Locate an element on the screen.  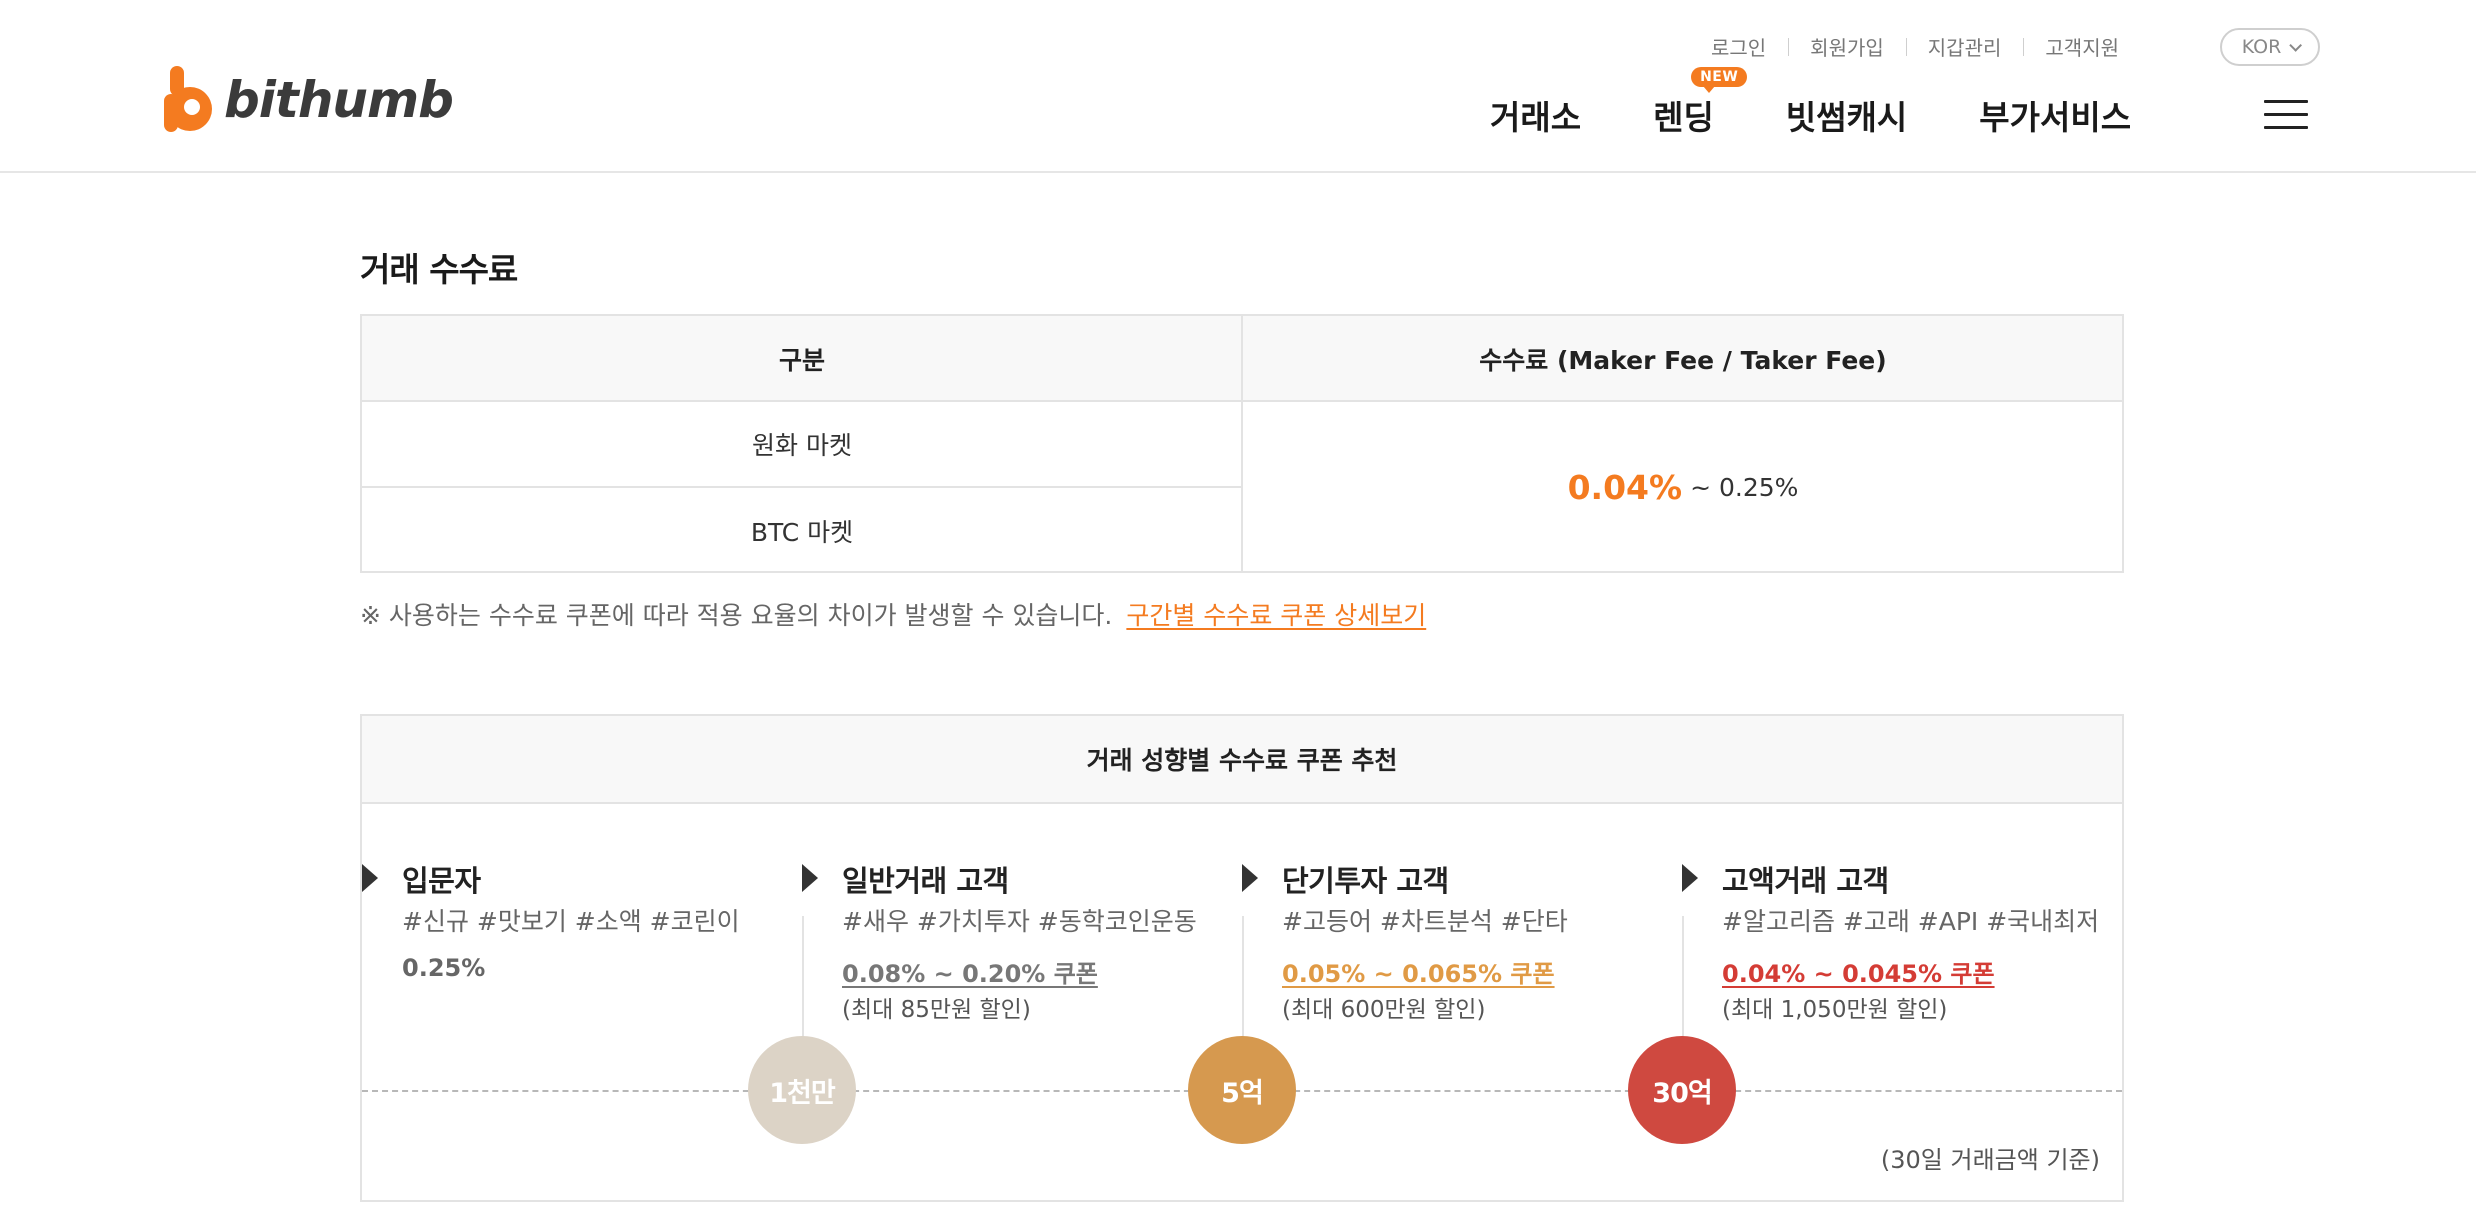
bithumb-logo: bithumb is located at coordinates (307, 100).